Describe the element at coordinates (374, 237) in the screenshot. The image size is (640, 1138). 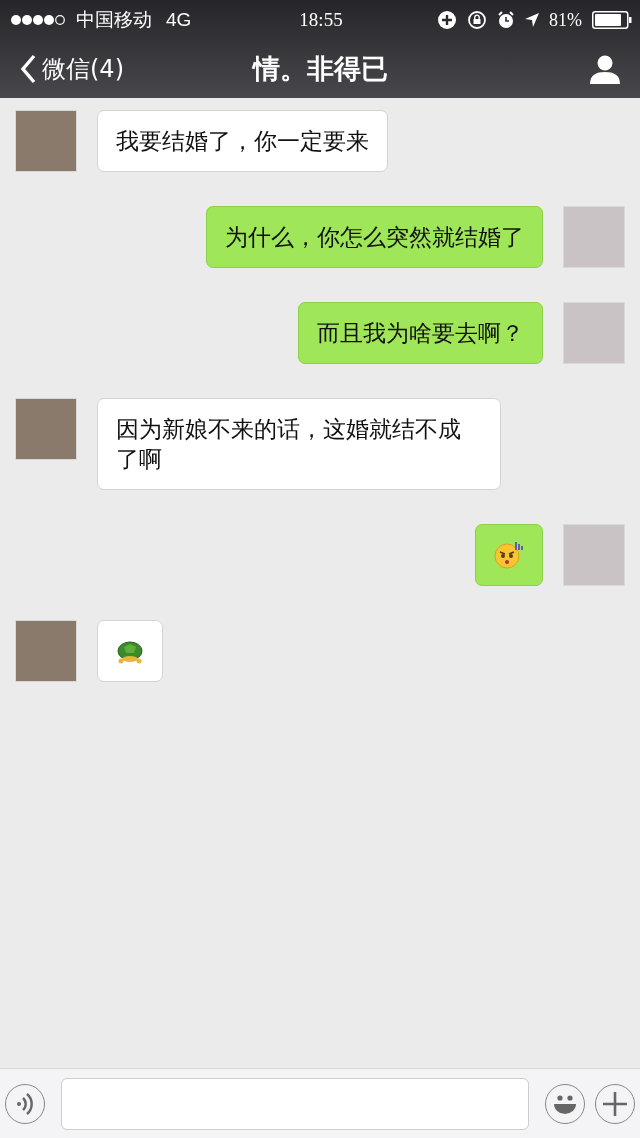
I see `message-text: 为什么，你怎么突然就结婚了` at that location.